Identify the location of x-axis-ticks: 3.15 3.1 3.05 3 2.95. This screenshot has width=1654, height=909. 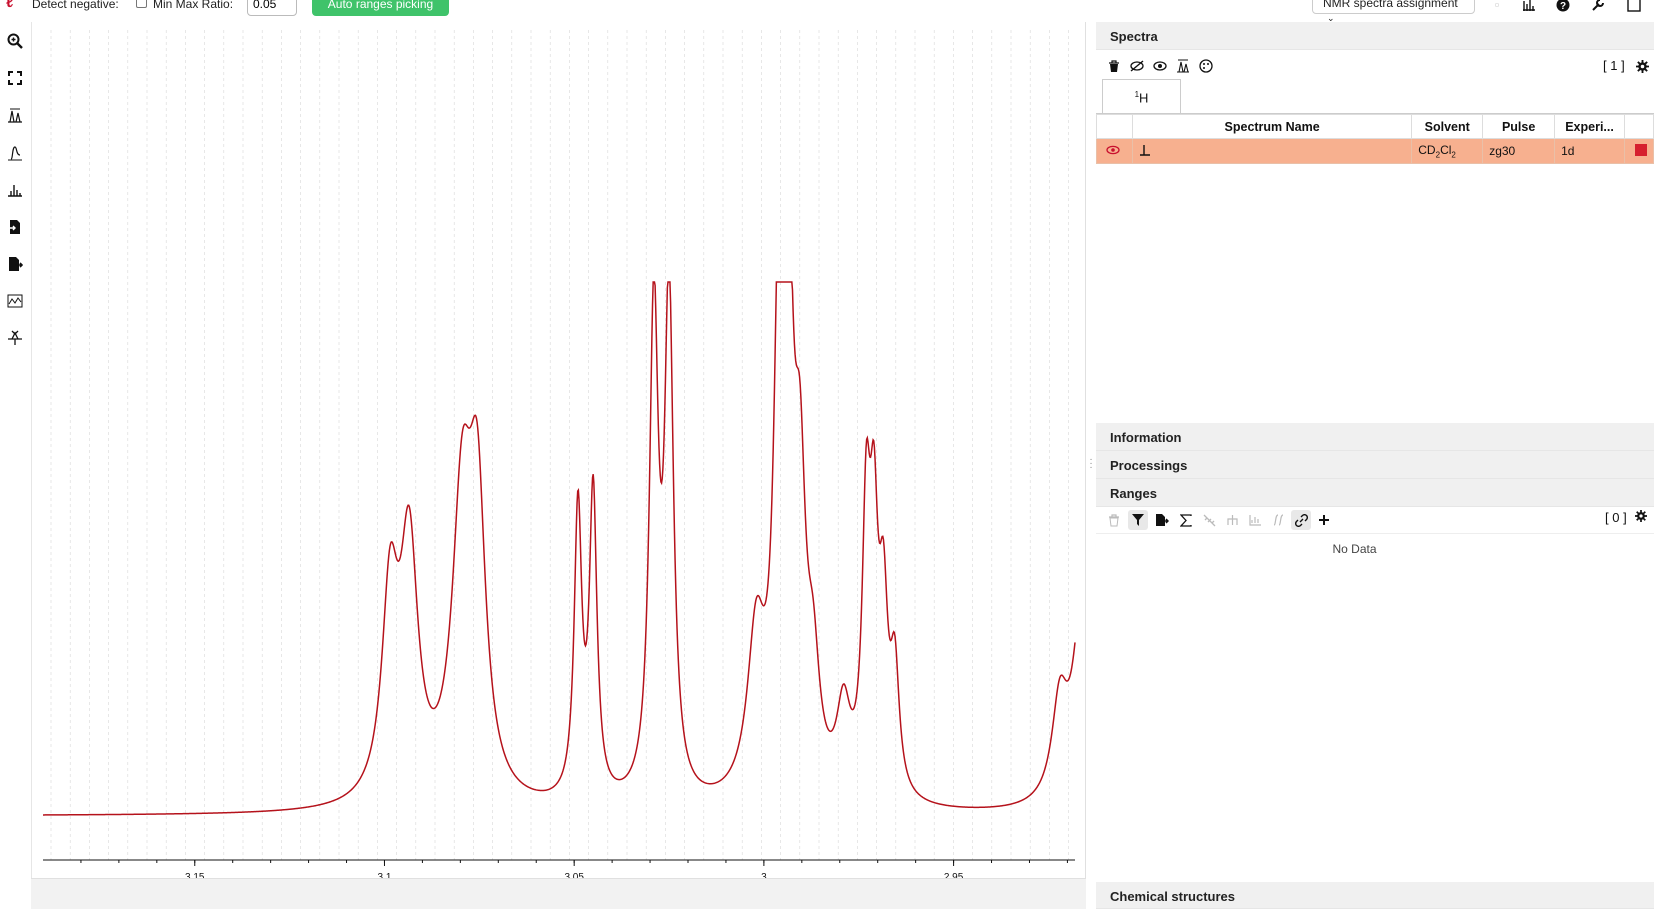
(574, 871).